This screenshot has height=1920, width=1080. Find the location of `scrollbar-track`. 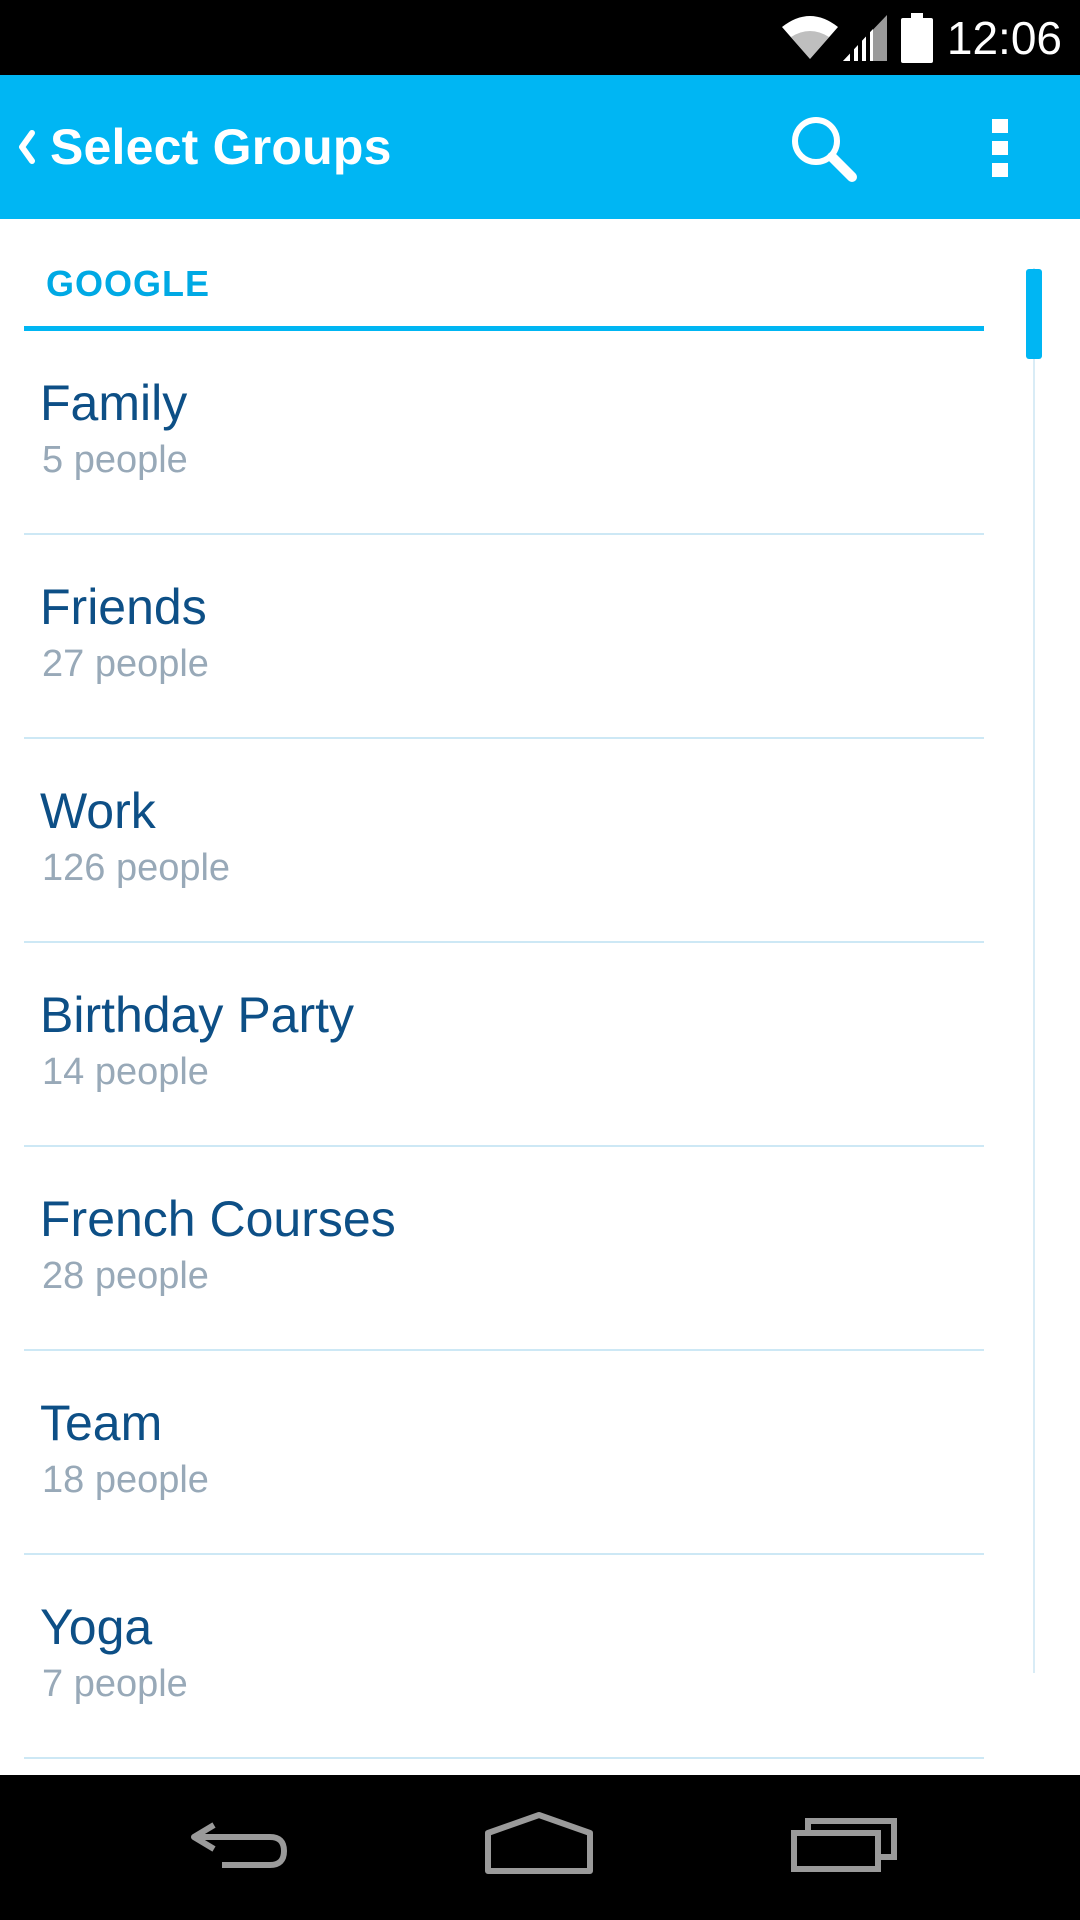

scrollbar-track is located at coordinates (1034, 970).